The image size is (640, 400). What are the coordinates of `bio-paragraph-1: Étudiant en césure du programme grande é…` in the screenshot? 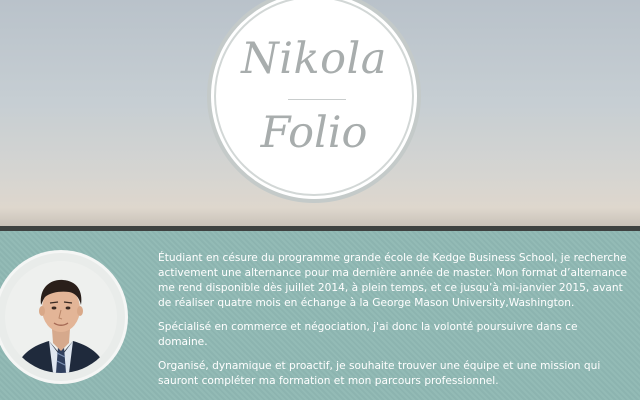 It's located at (393, 280).